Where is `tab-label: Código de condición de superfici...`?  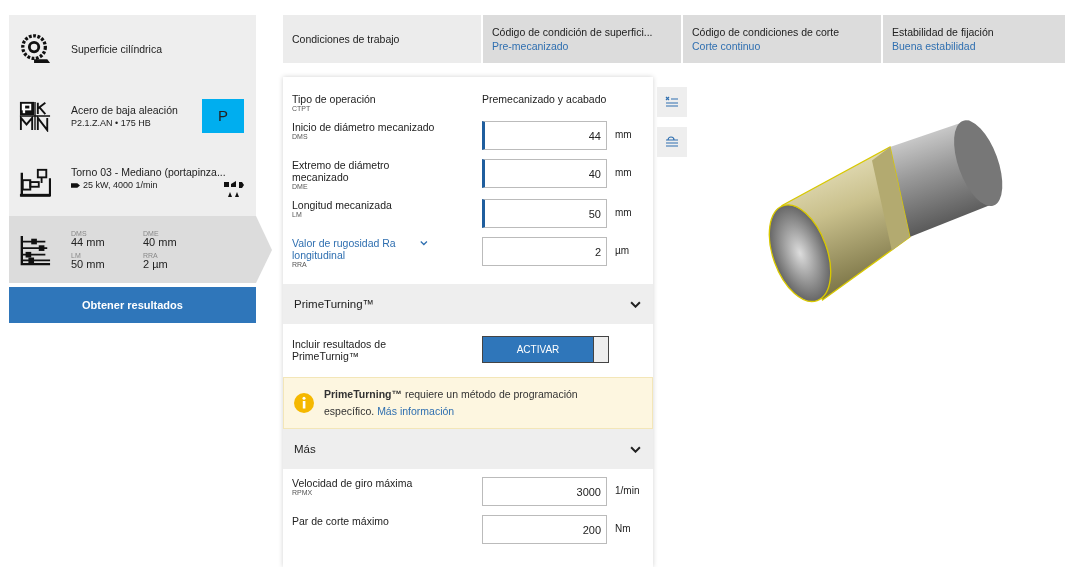 tab-label: Código de condición de superfici... is located at coordinates (573, 32).